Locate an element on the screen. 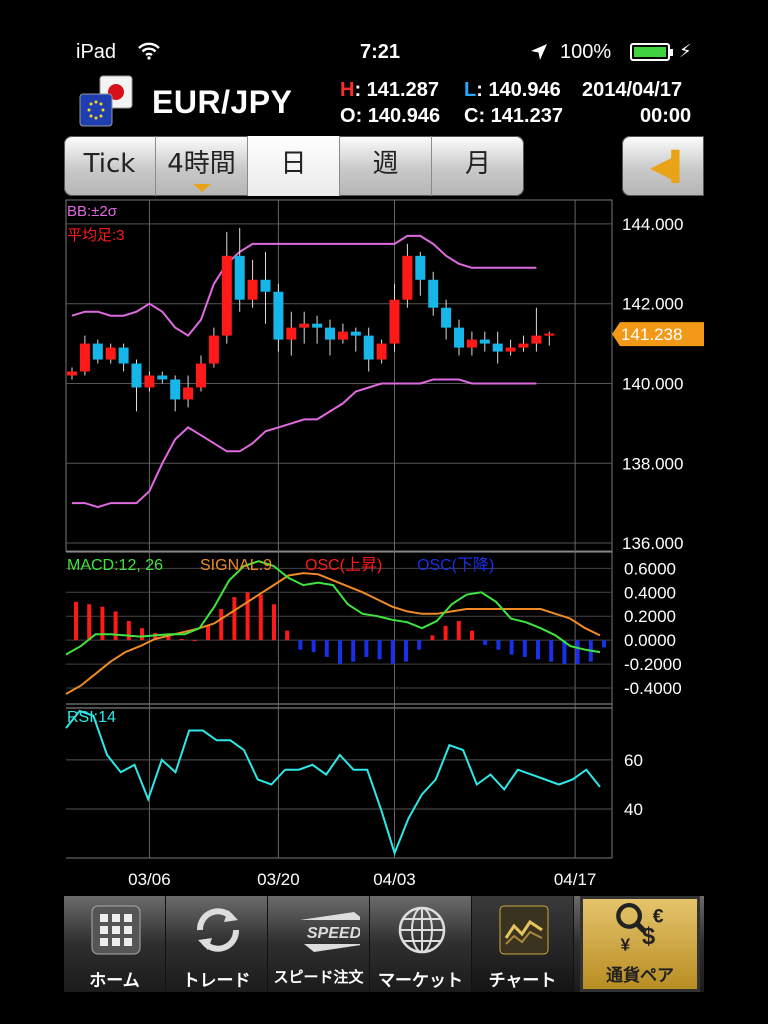  price-tick-label: 136.000 is located at coordinates (652, 543).